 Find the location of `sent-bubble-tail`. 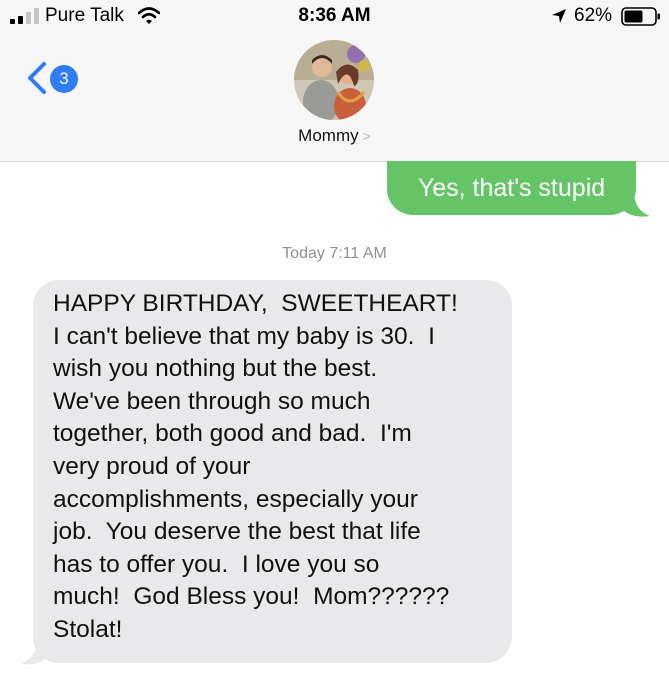

sent-bubble-tail is located at coordinates (635, 206).